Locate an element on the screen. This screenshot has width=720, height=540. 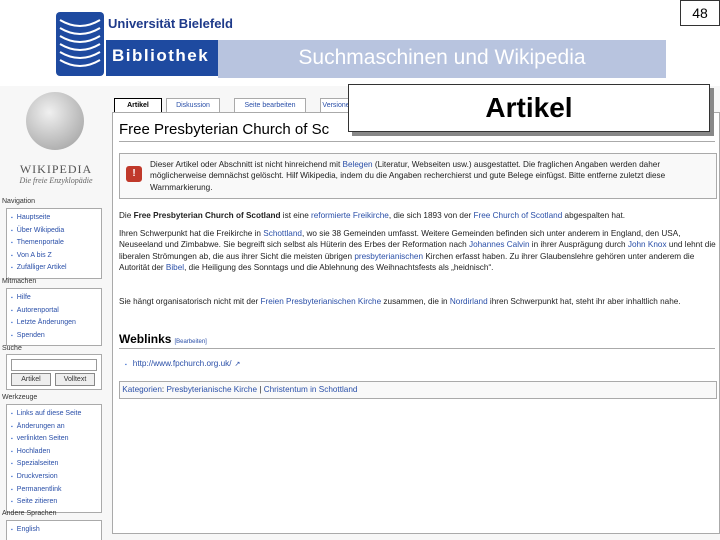
nav-item: Über Wikipedia is located at coordinates (56, 231).